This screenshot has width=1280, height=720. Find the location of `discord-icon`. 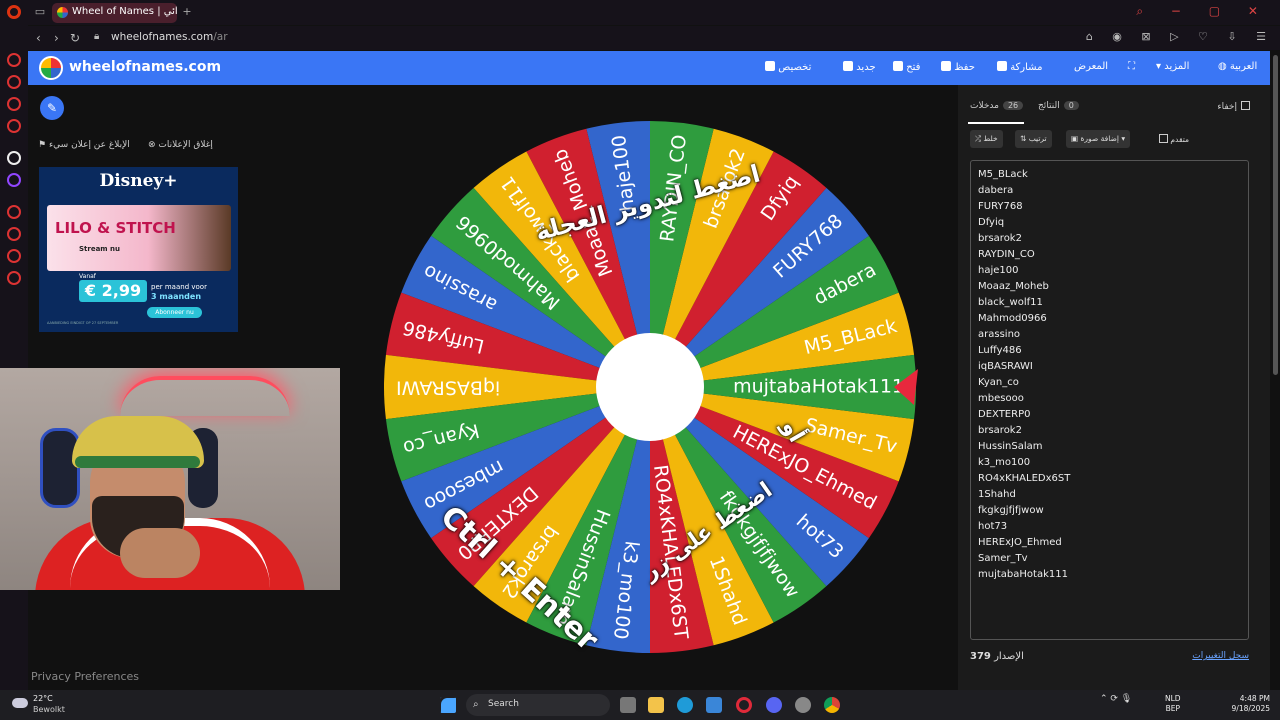

discord-icon is located at coordinates (774, 705).